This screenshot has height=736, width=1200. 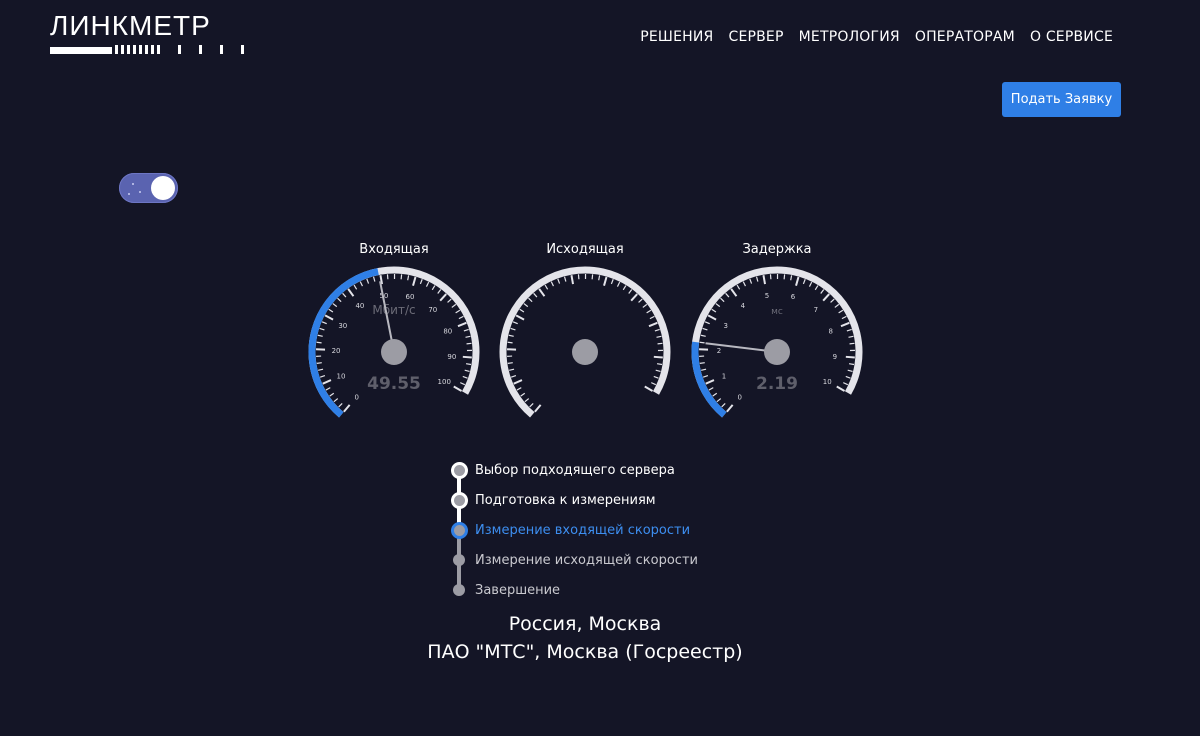 I want to click on toggle-knob, so click(x=163, y=188).